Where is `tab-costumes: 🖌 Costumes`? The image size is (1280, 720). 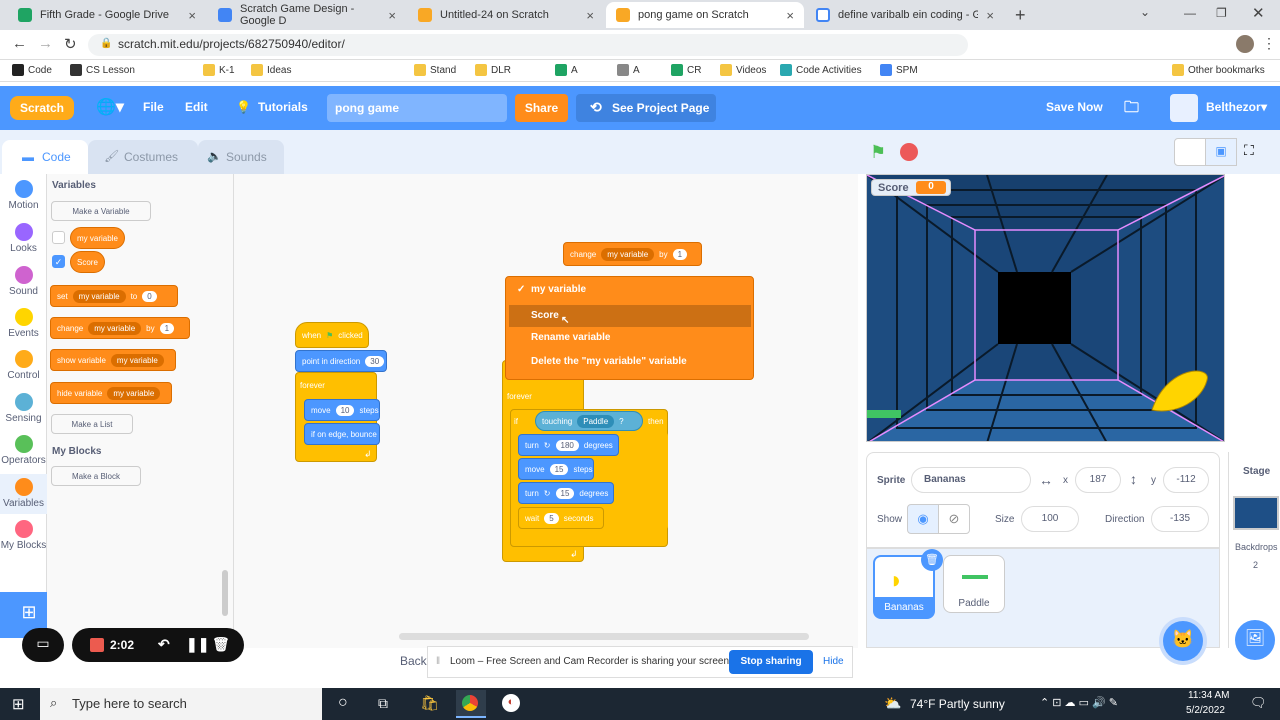
tab-costumes: 🖌 Costumes is located at coordinates (143, 157).